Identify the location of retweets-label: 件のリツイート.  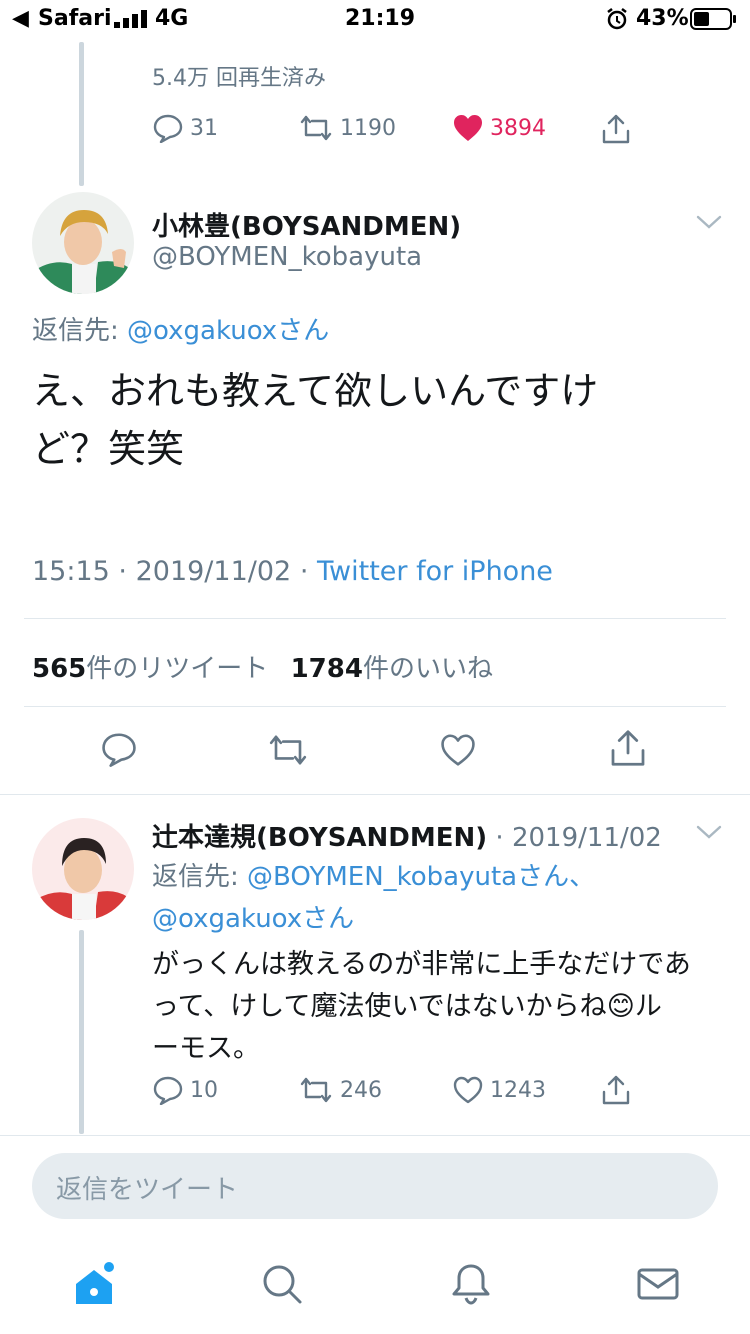
(177, 669).